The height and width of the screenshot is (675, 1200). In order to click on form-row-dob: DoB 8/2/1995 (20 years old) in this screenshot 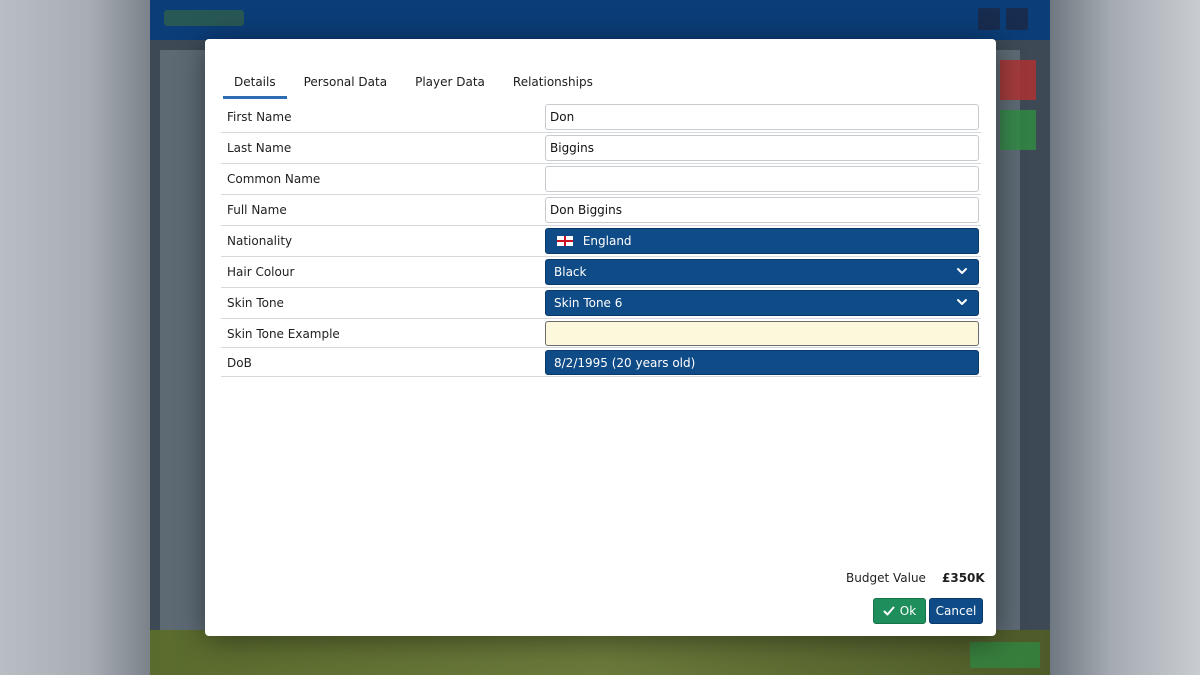, I will do `click(601, 362)`.